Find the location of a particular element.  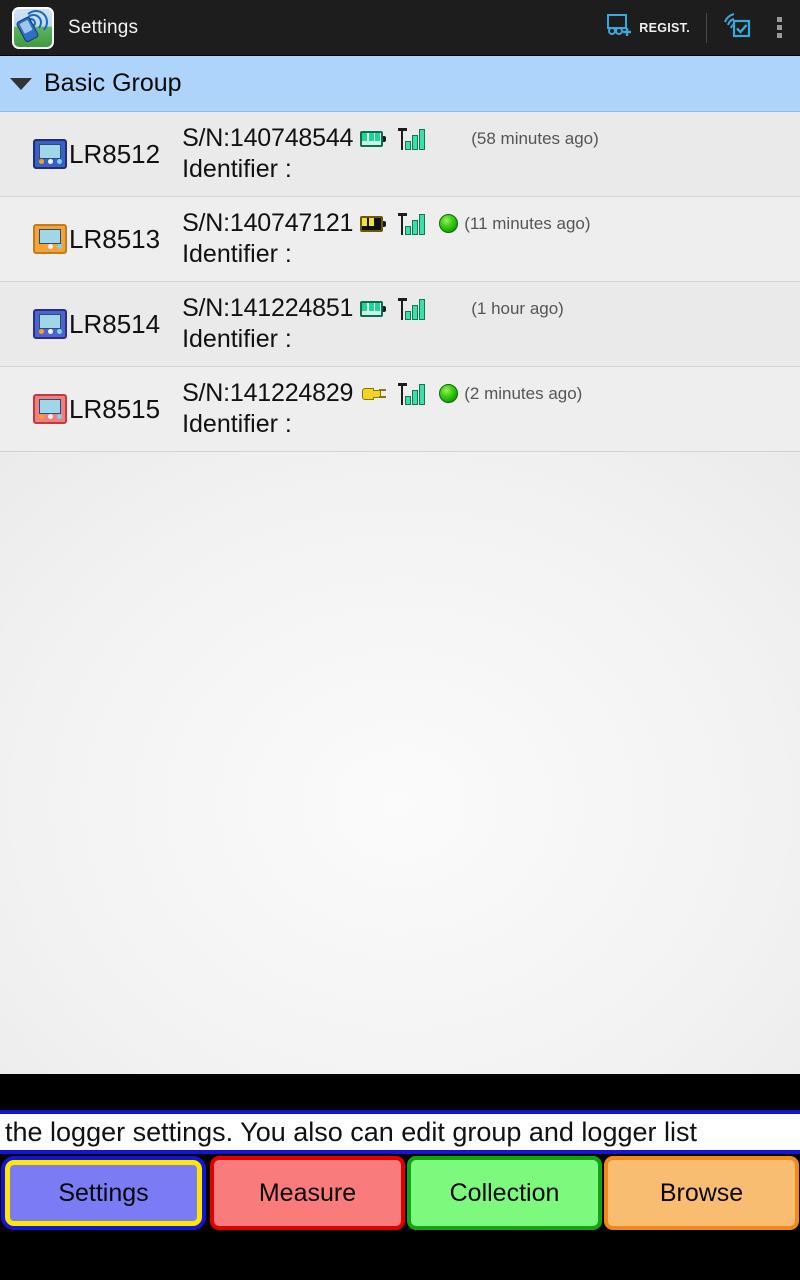

ac-power-icon is located at coordinates (373, 394).